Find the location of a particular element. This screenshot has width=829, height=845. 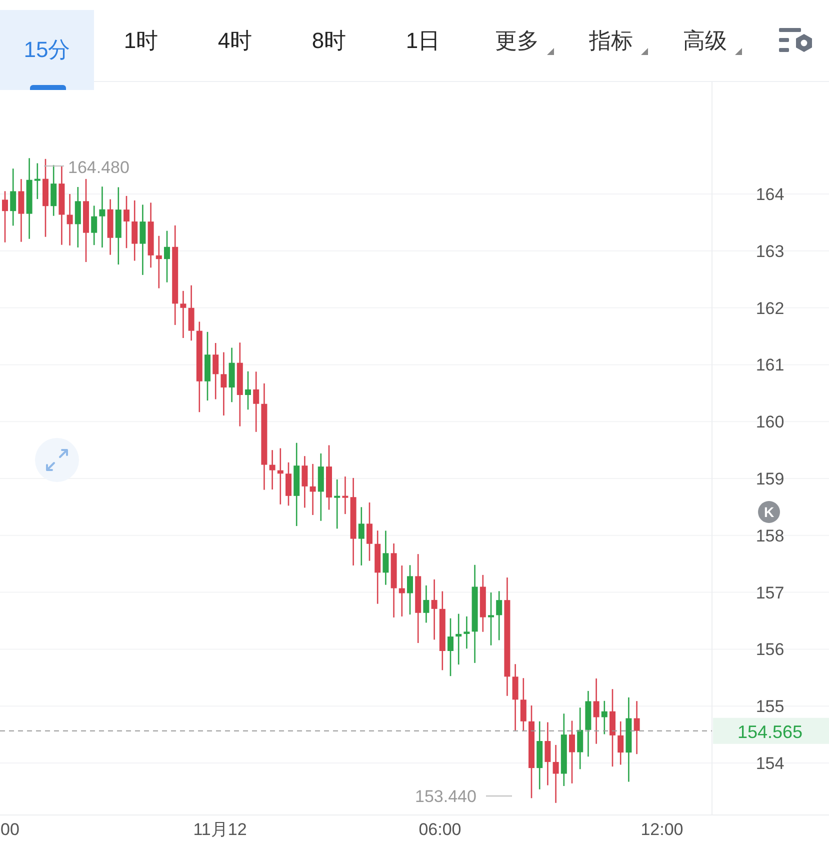

period-tab: 高级 is located at coordinates (705, 40).